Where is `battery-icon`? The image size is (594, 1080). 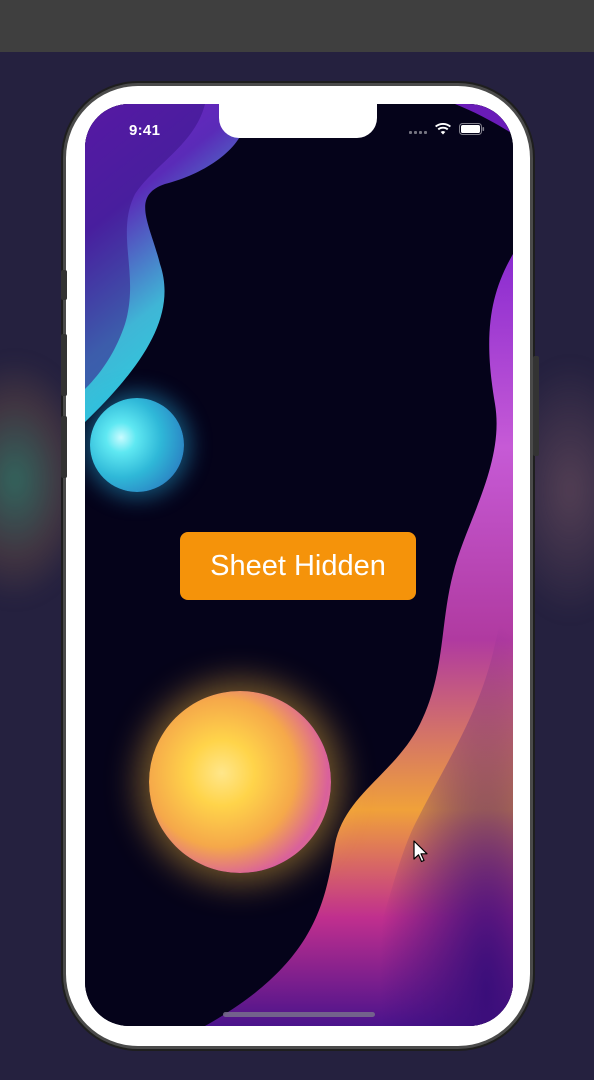 battery-icon is located at coordinates (472, 129).